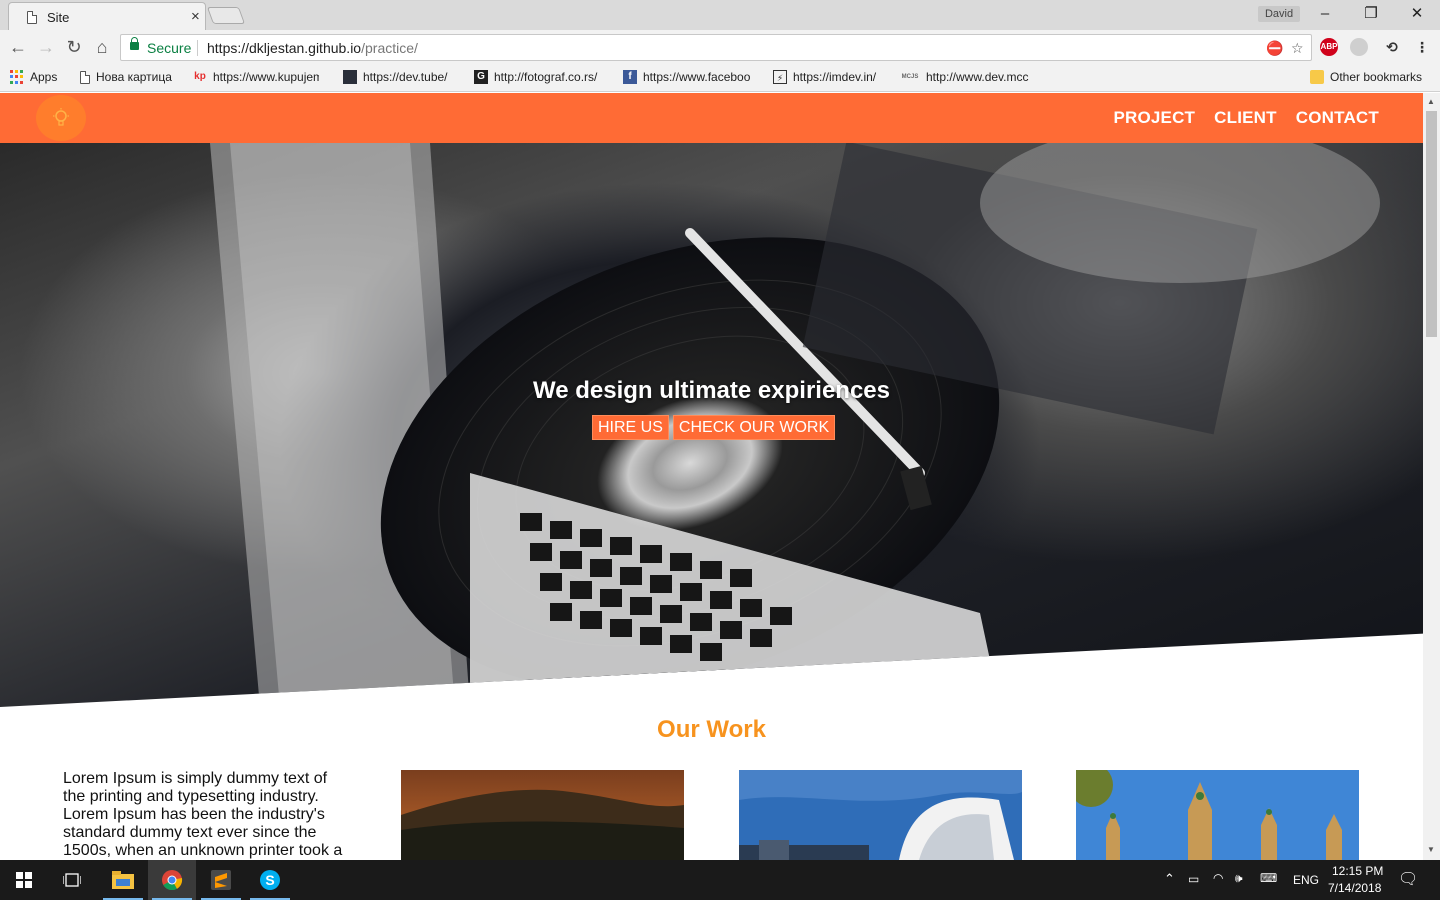  What do you see at coordinates (226, 15) in the screenshot?
I see `new-tab-button` at bounding box center [226, 15].